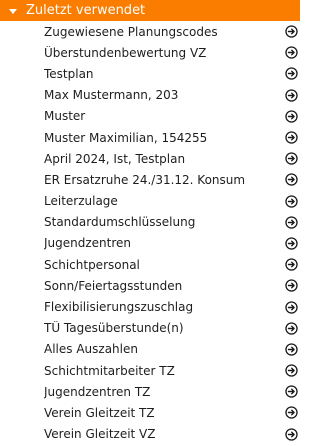  What do you see at coordinates (115, 158) in the screenshot?
I see `list-item-label: April 2024, Ist, Testplan` at bounding box center [115, 158].